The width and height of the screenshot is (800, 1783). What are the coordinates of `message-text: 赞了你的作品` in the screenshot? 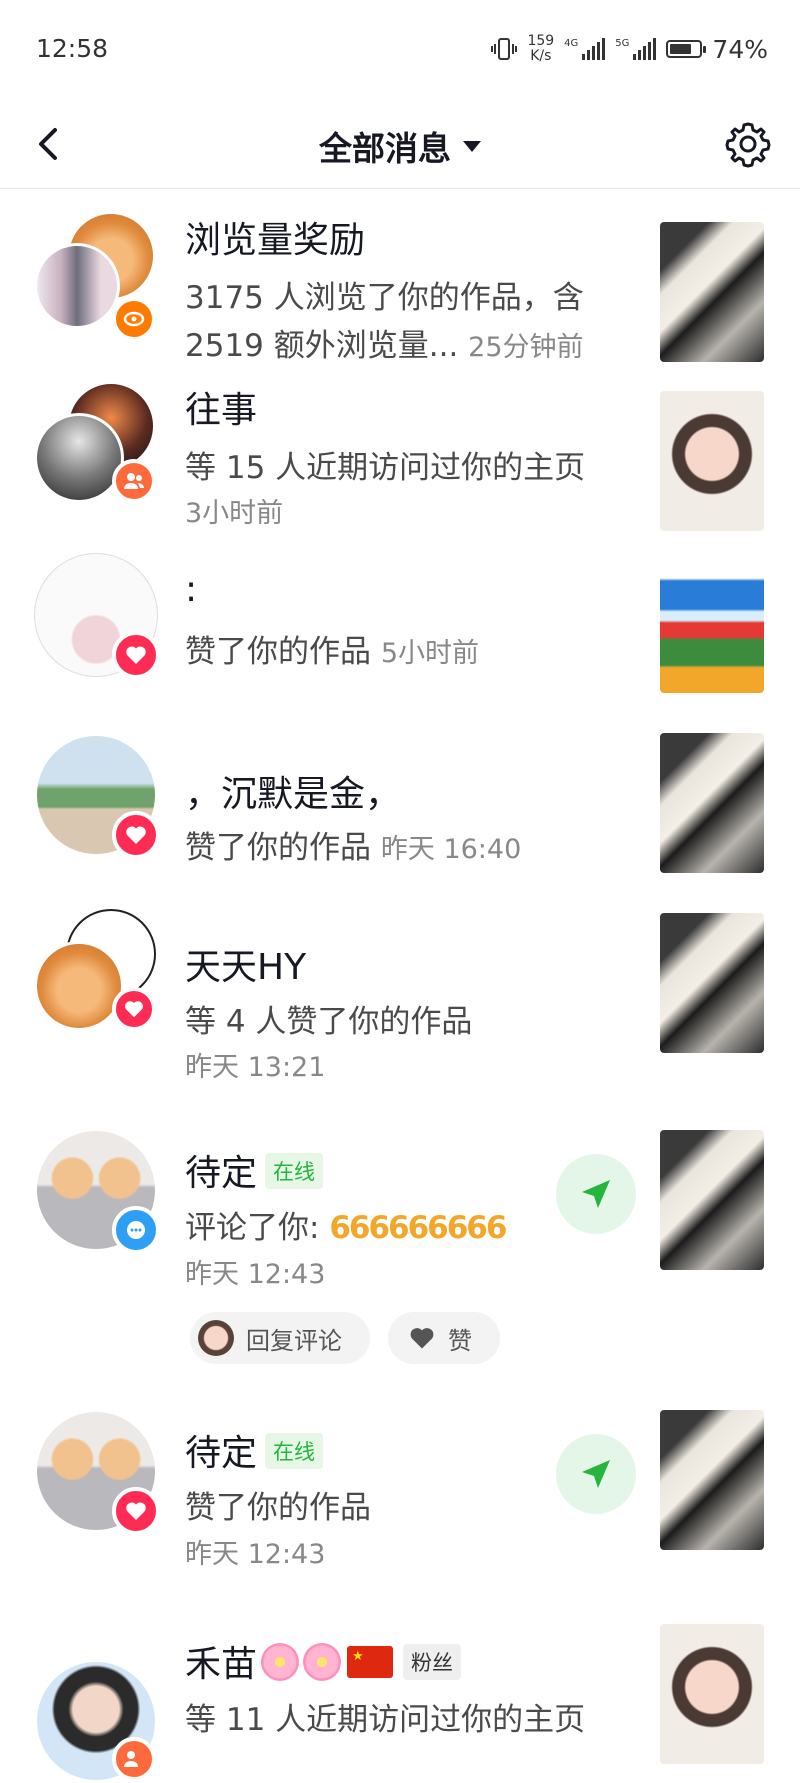 It's located at (278, 1508).